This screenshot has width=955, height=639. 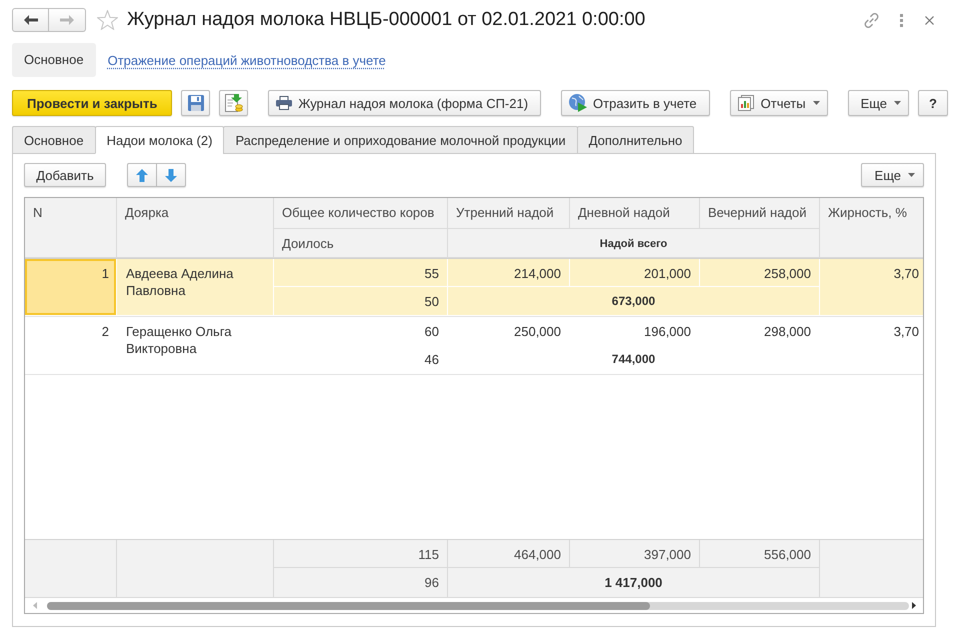 I want to click on tab: Основное, so click(x=54, y=140).